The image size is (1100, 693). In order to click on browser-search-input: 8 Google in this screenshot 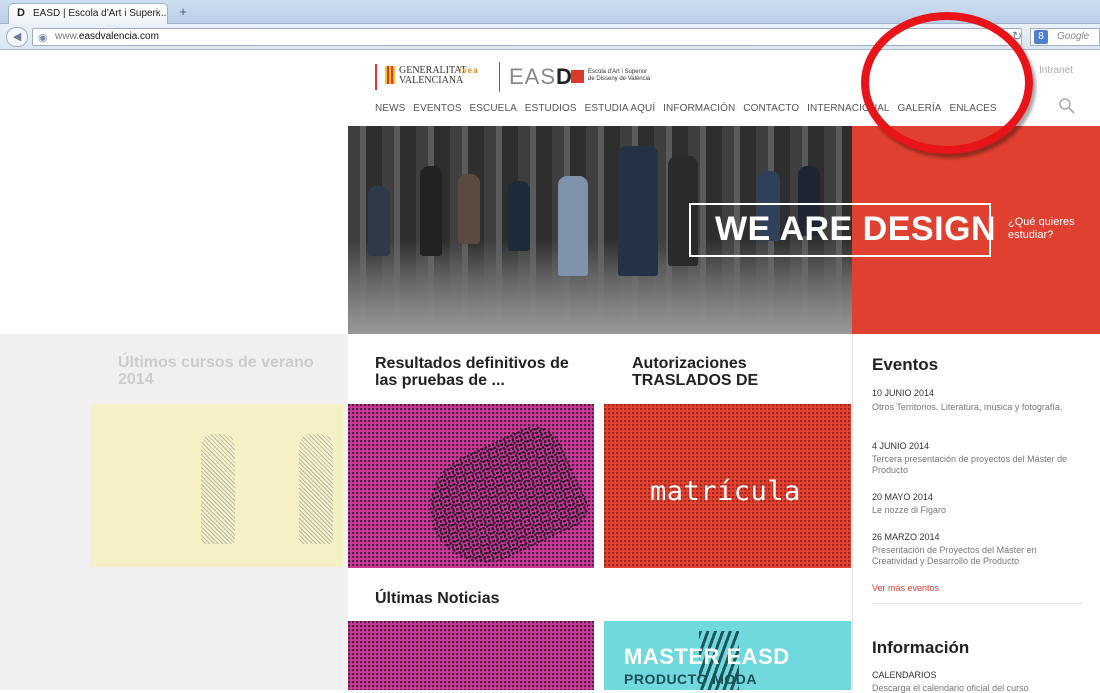, I will do `click(1065, 37)`.